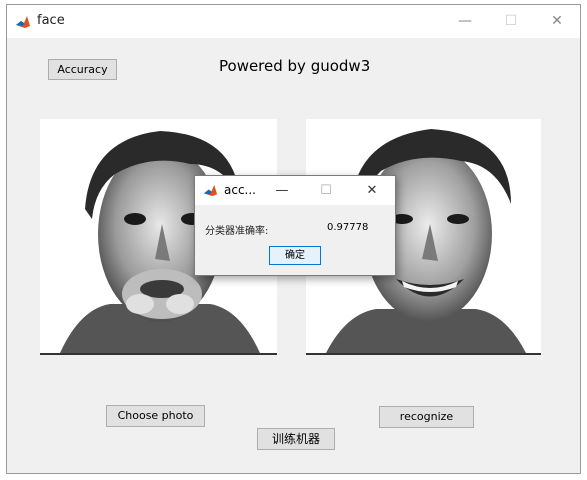  I want to click on train-button: 训练机器, so click(296, 439).